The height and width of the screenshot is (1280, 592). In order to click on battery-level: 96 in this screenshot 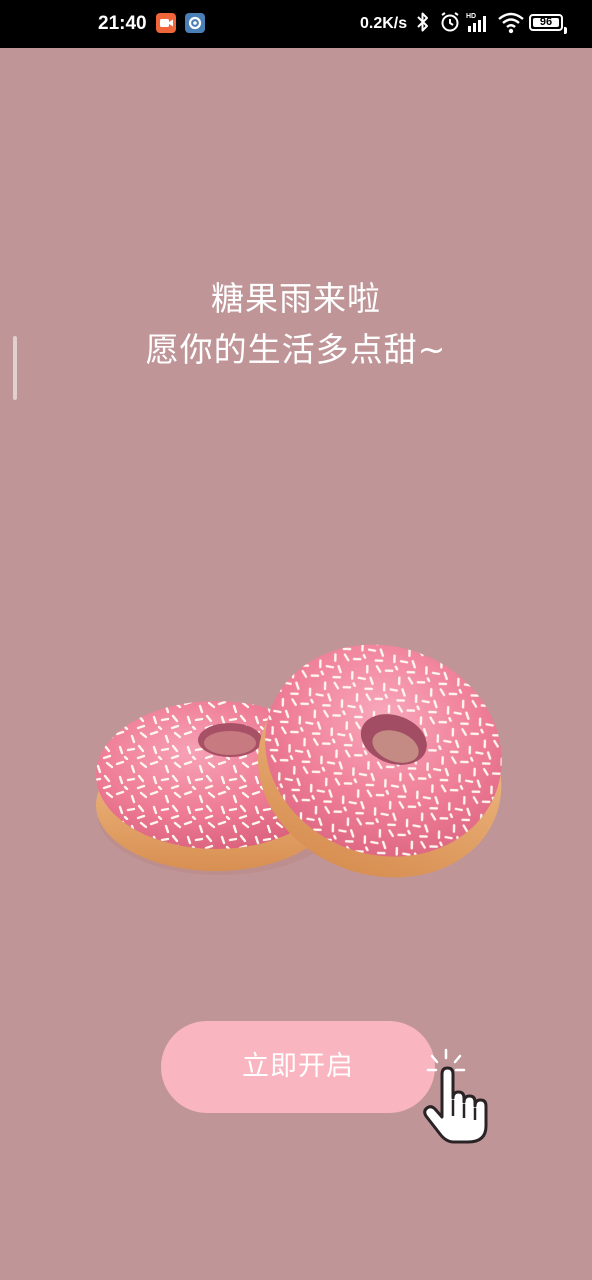, I will do `click(546, 22)`.